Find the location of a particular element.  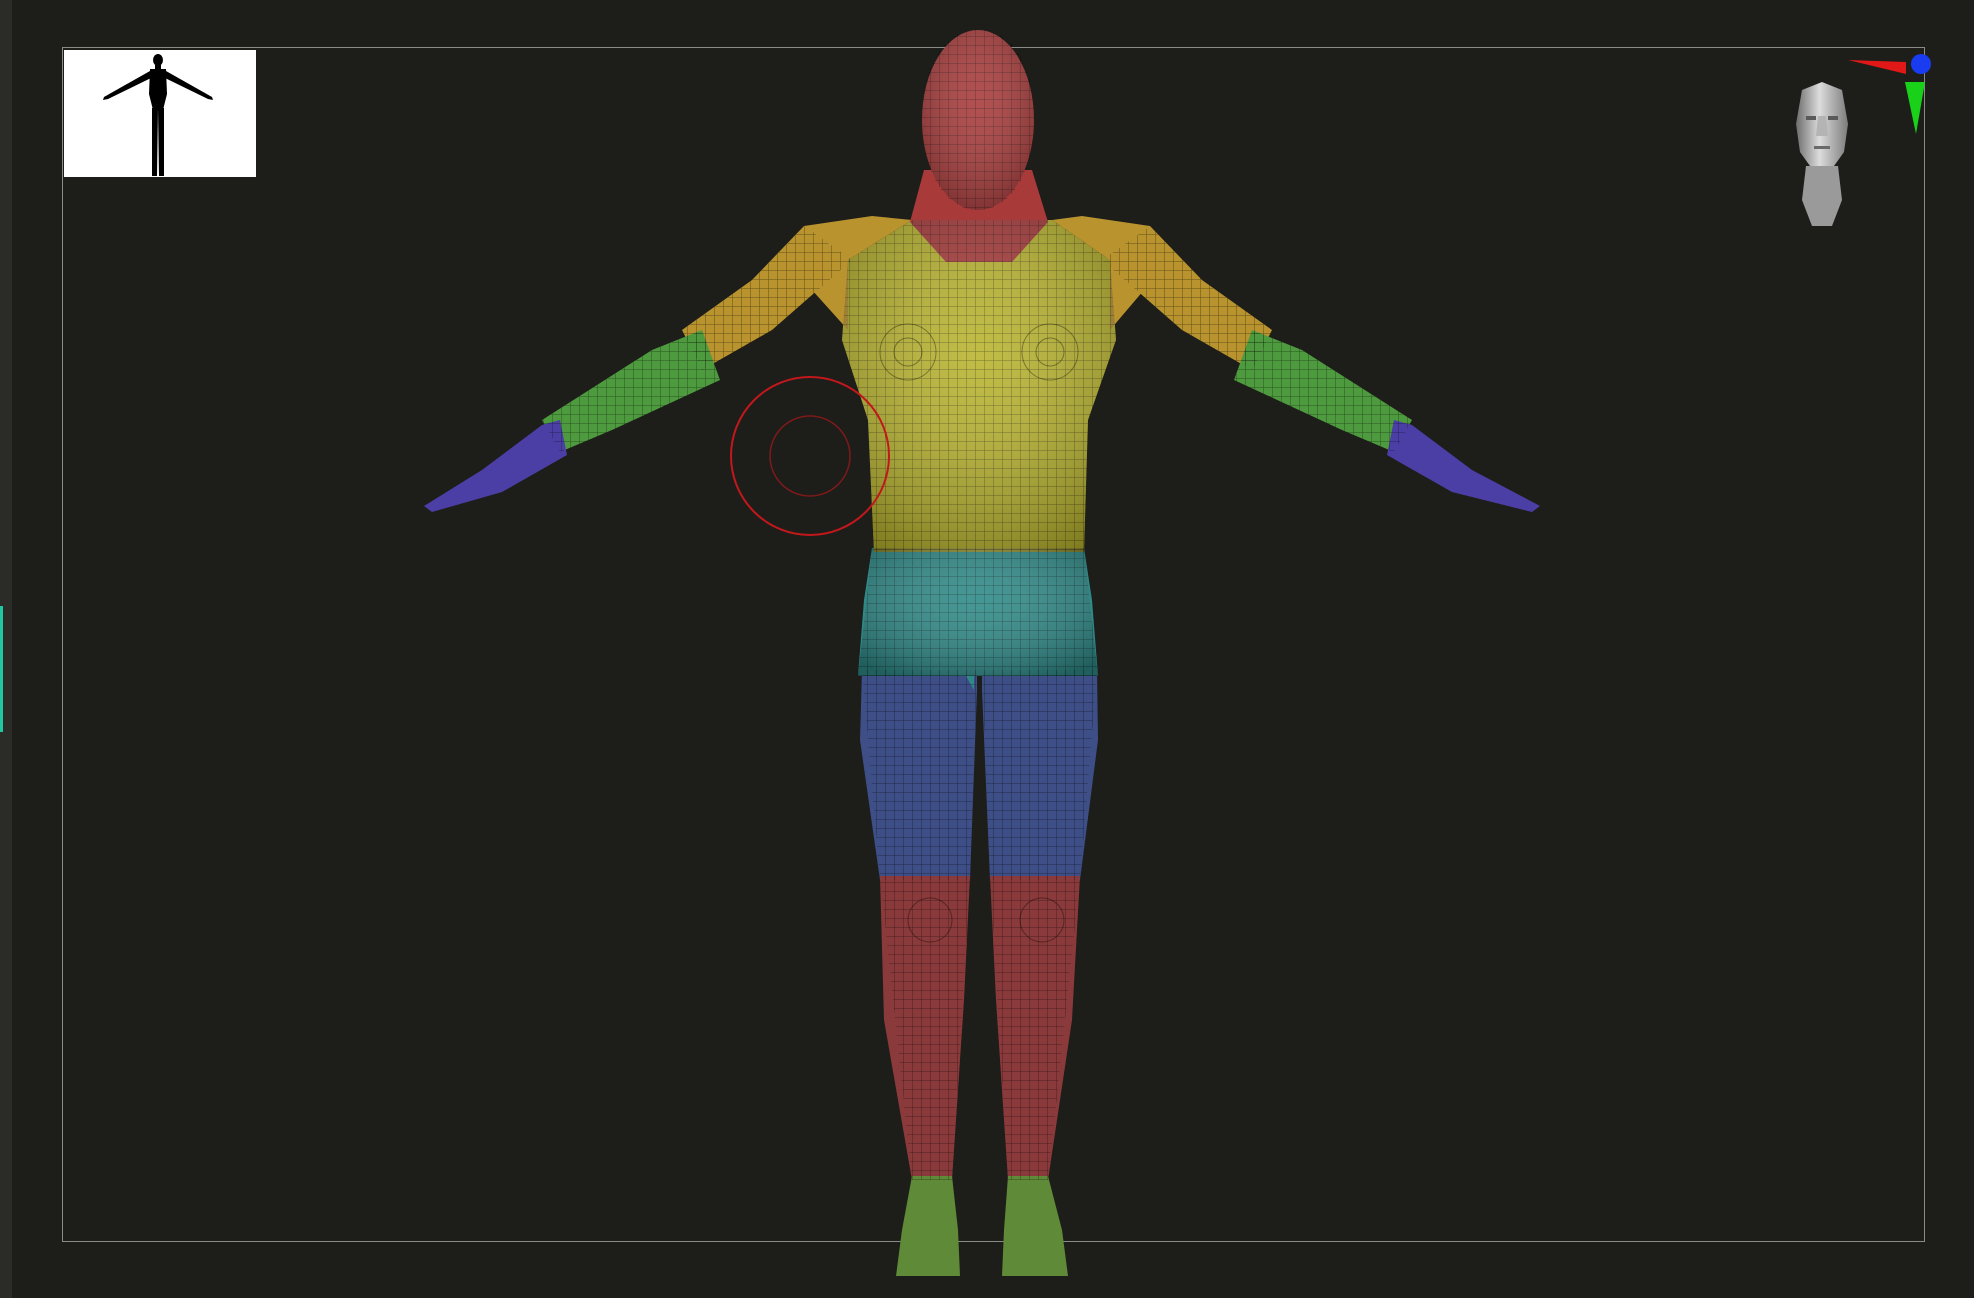

mesh-shading is located at coordinates (979, 353).